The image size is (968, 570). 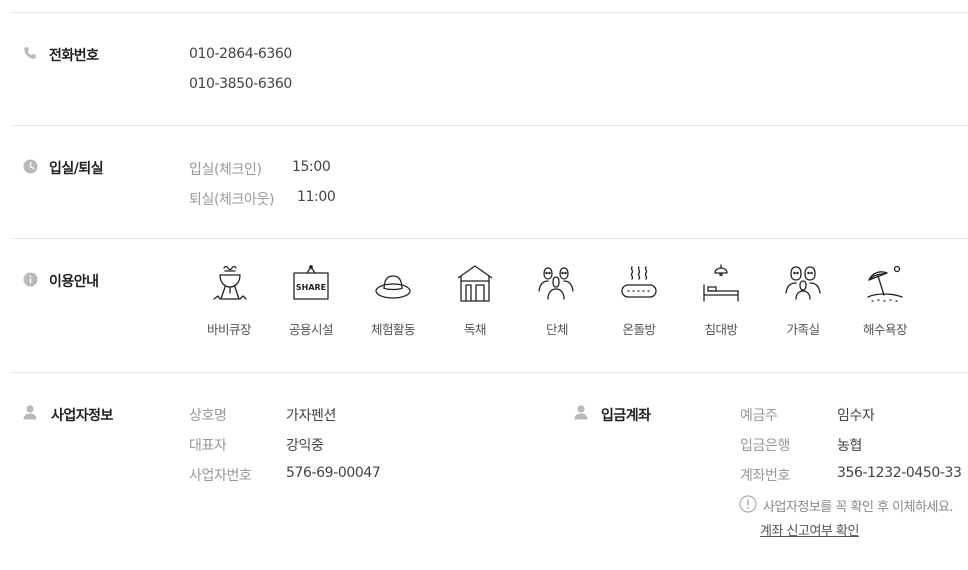 I want to click on checkin-title: 입실/퇴실, so click(x=76, y=169).